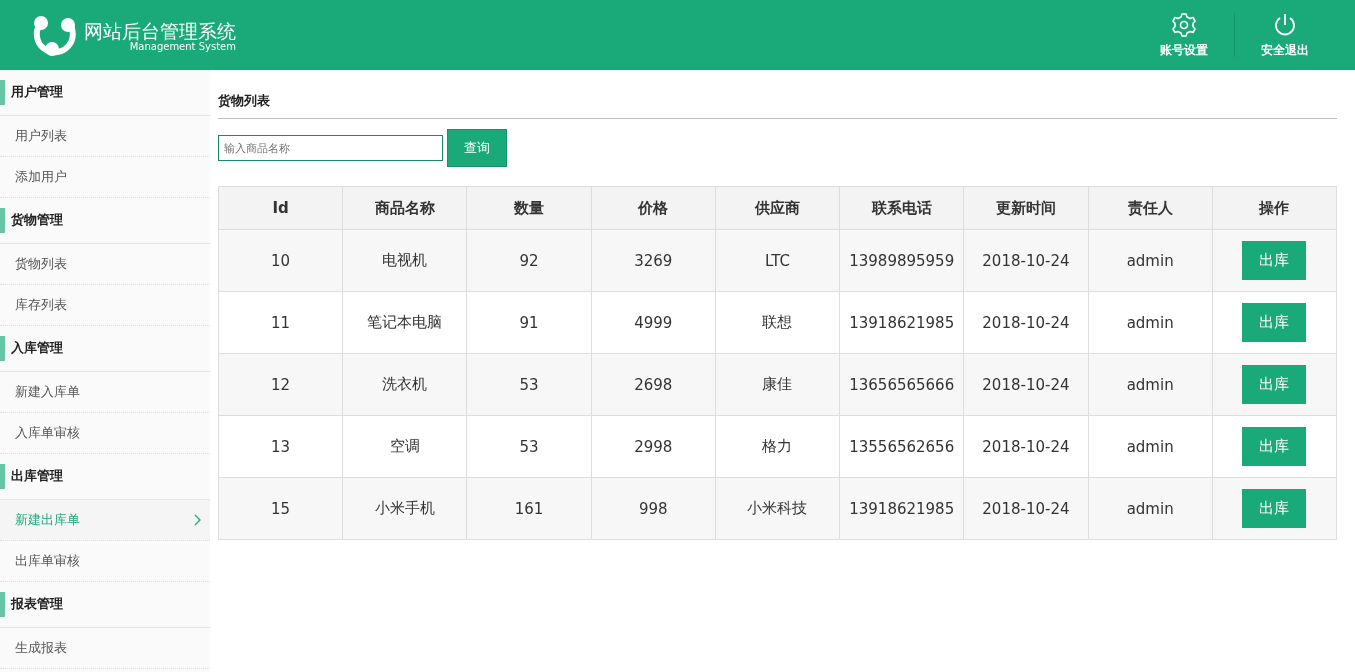 The image size is (1355, 672). I want to click on sidebar-item: 用户列表, so click(105, 136).